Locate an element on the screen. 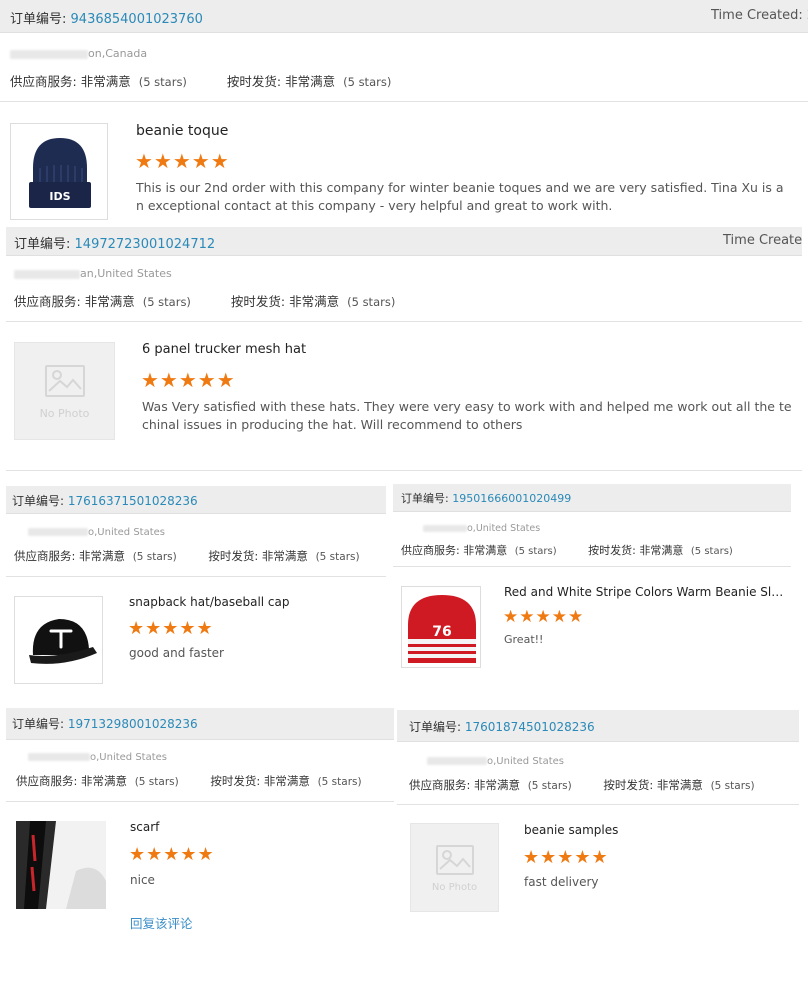 The height and width of the screenshot is (1000, 808). thumb-logo-text: IDS is located at coordinates (59, 196).